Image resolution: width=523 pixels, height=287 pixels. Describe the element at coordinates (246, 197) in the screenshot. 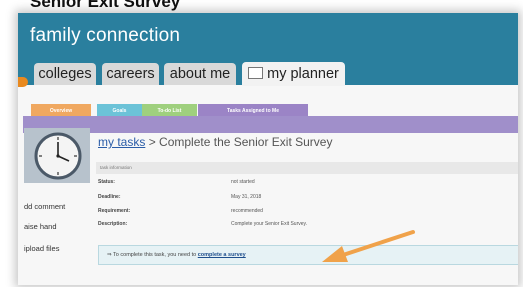

I see `deadline-value: May 31, 2018` at that location.